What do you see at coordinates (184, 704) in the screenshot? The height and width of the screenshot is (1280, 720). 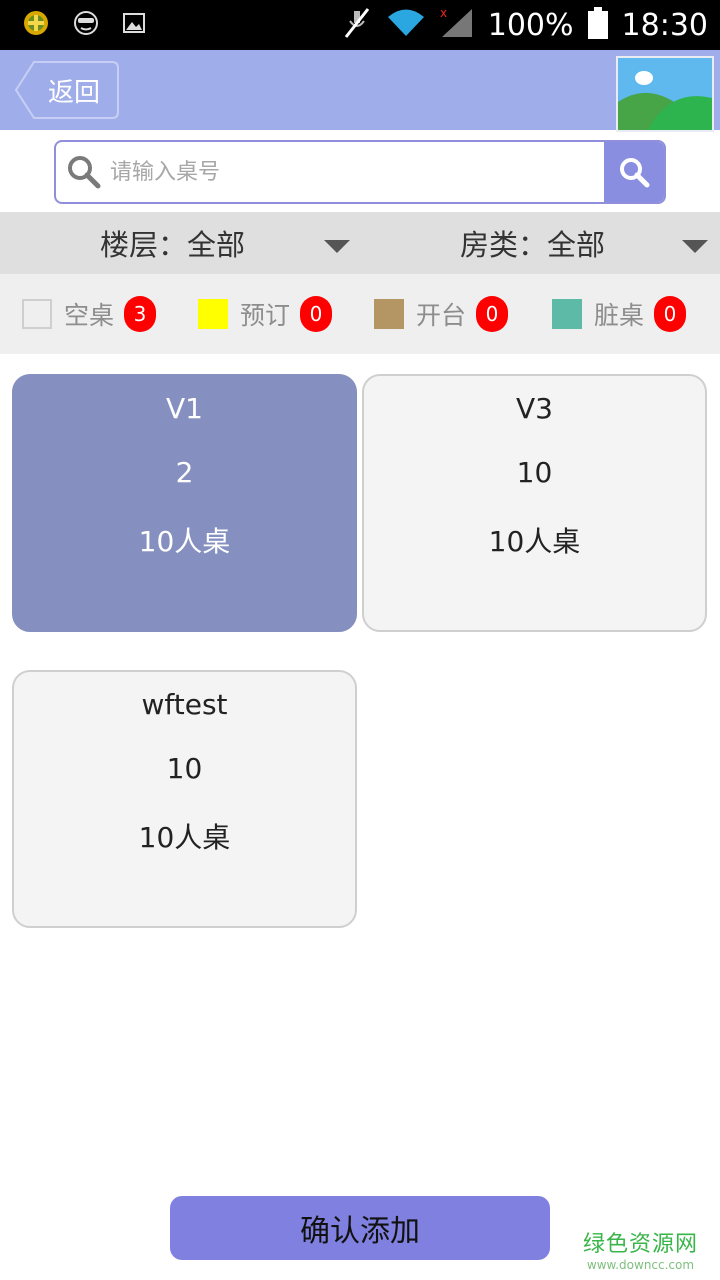 I see `table-name: wftest` at bounding box center [184, 704].